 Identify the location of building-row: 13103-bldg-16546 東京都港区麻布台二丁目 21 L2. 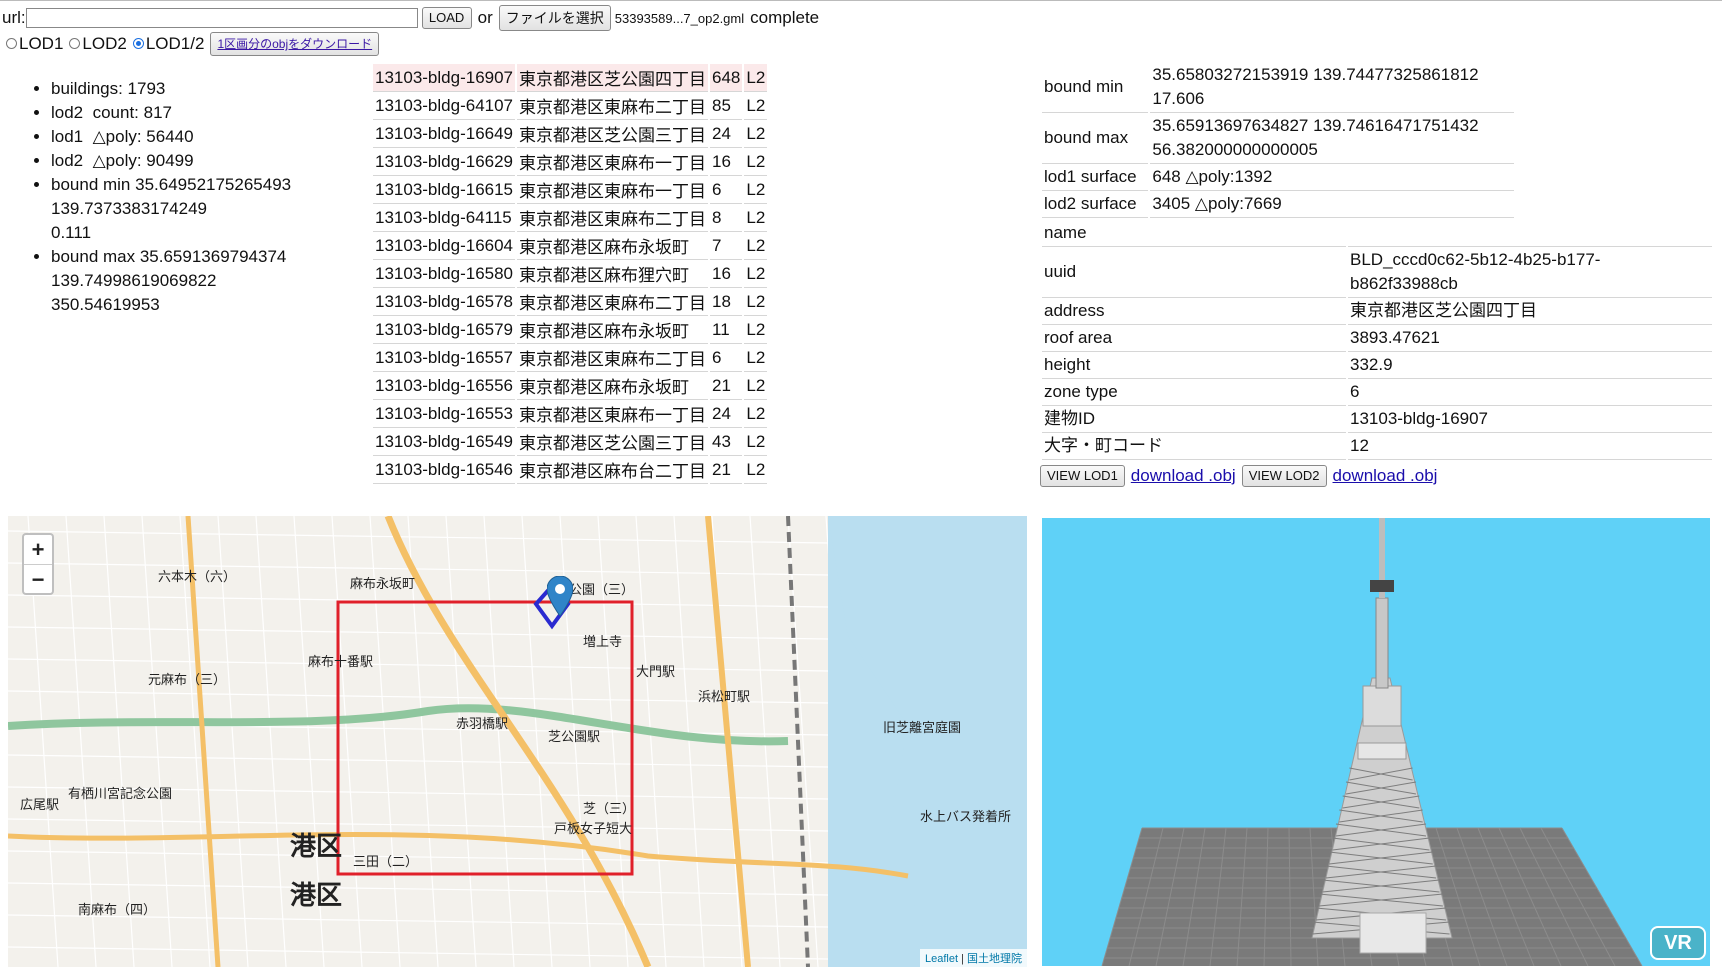
(570, 470).